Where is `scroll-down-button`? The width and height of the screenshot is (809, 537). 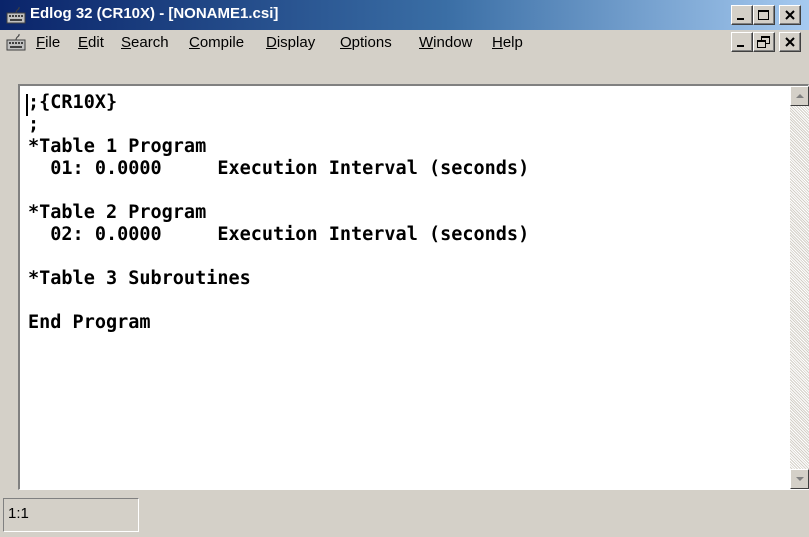
scroll-down-button is located at coordinates (799, 479).